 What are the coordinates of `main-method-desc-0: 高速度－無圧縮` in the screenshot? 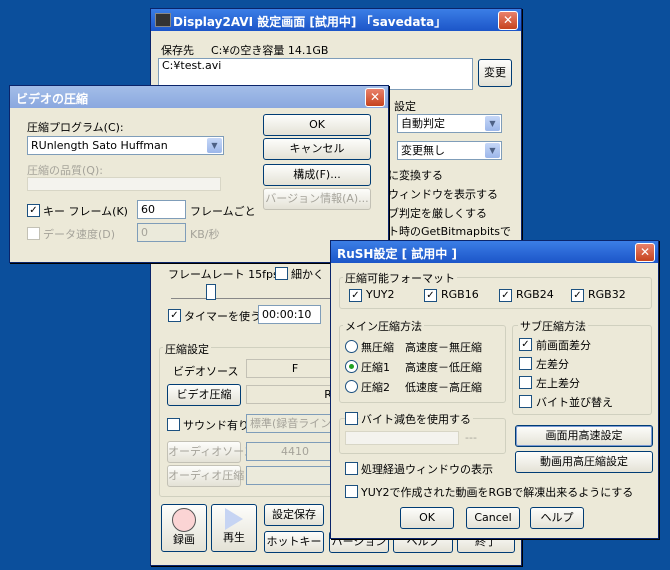 It's located at (443, 347).